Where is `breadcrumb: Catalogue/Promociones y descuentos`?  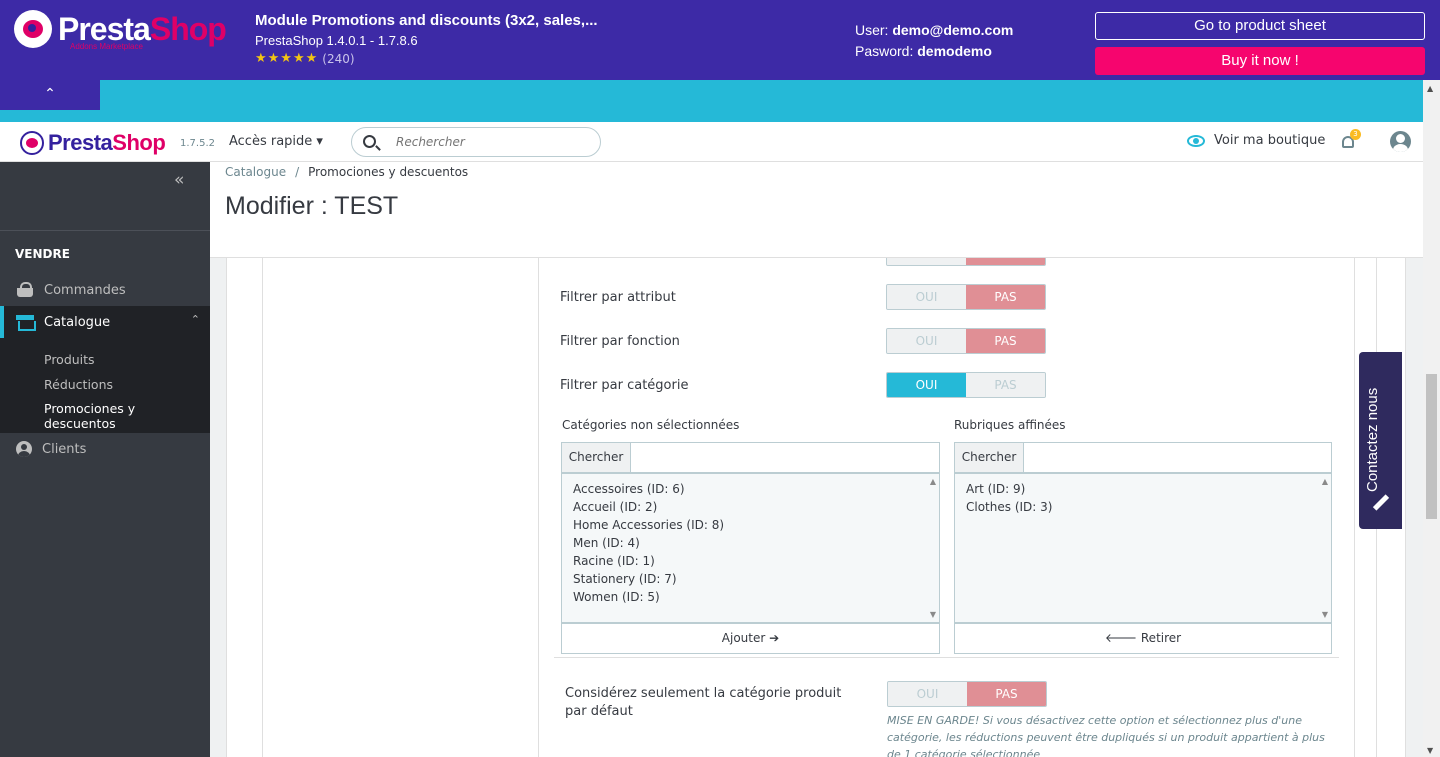 breadcrumb: Catalogue/Promociones y descuentos is located at coordinates (347, 172).